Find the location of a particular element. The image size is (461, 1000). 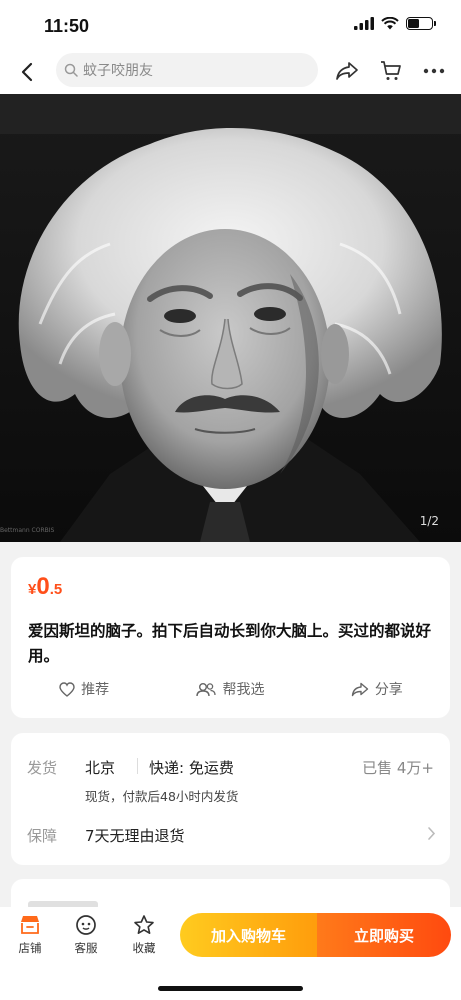

status-icons is located at coordinates (395, 23).